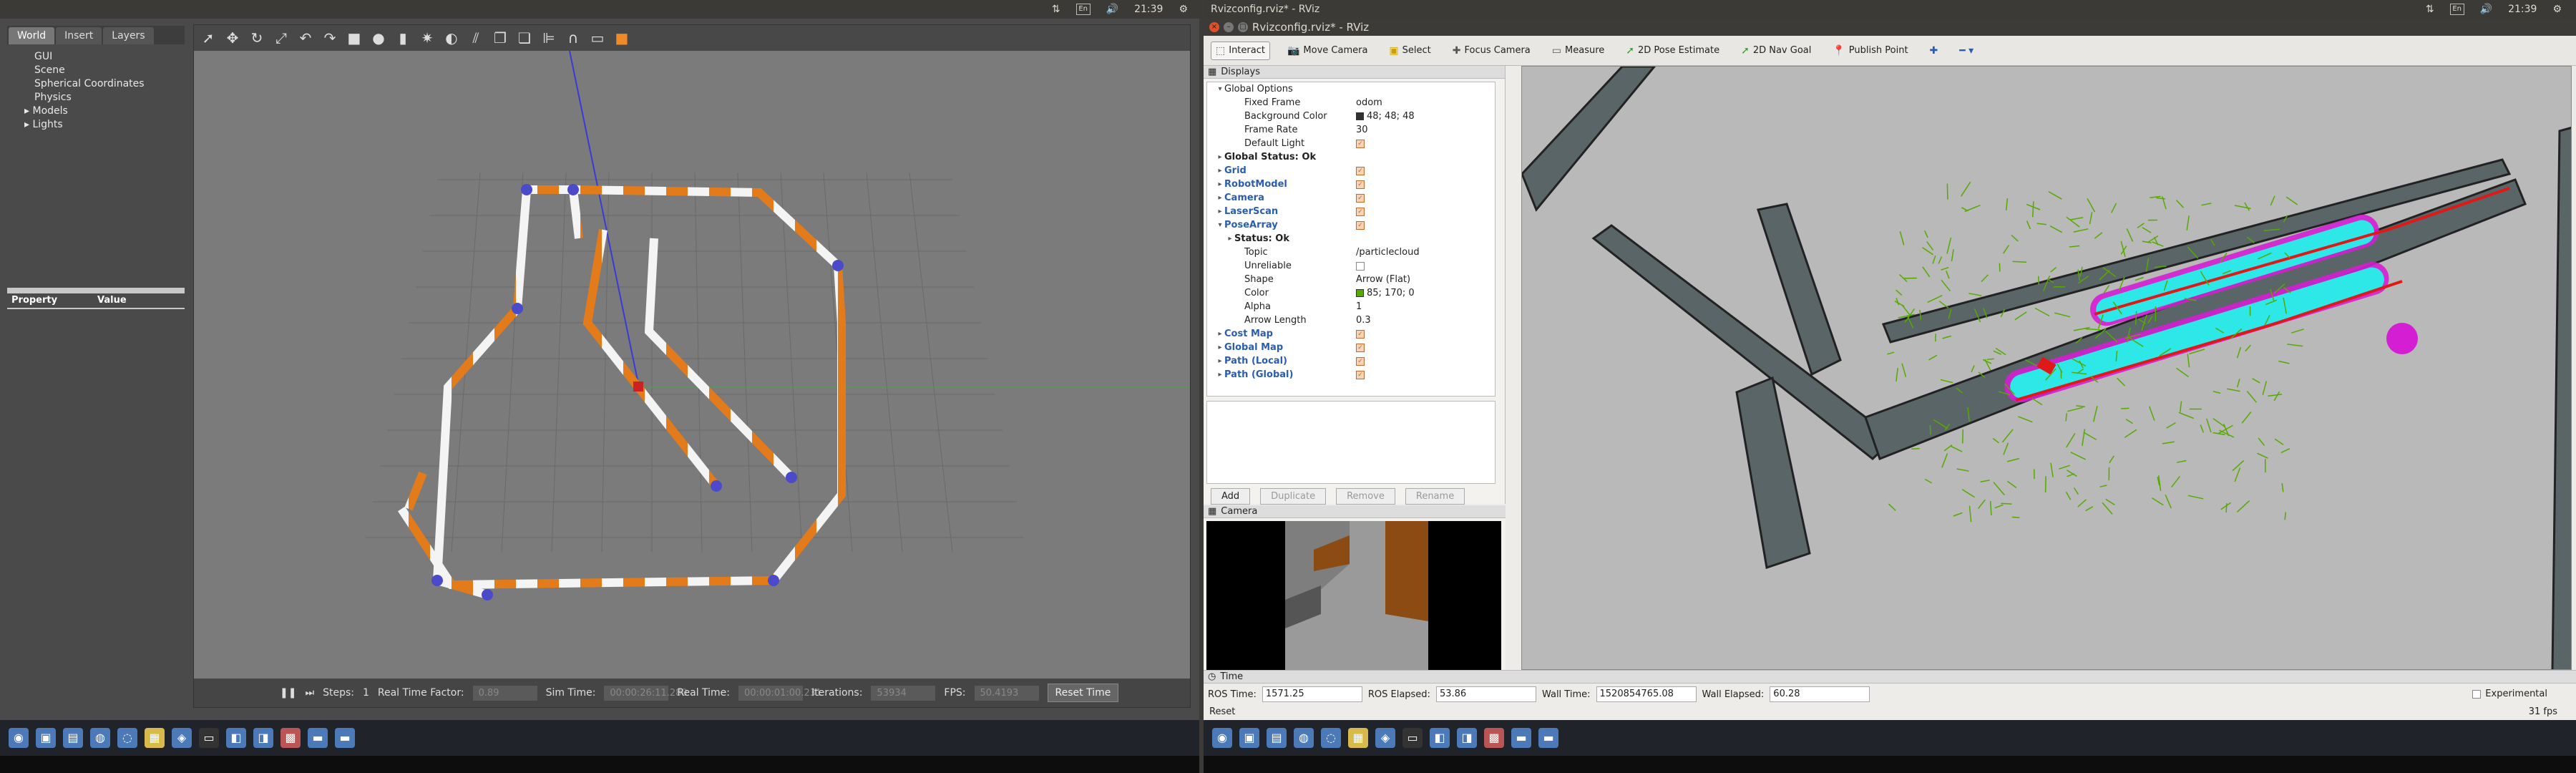 This screenshot has height=773, width=2576. I want to click on display-row: ▸ LaserScan ✓, so click(1351, 212).